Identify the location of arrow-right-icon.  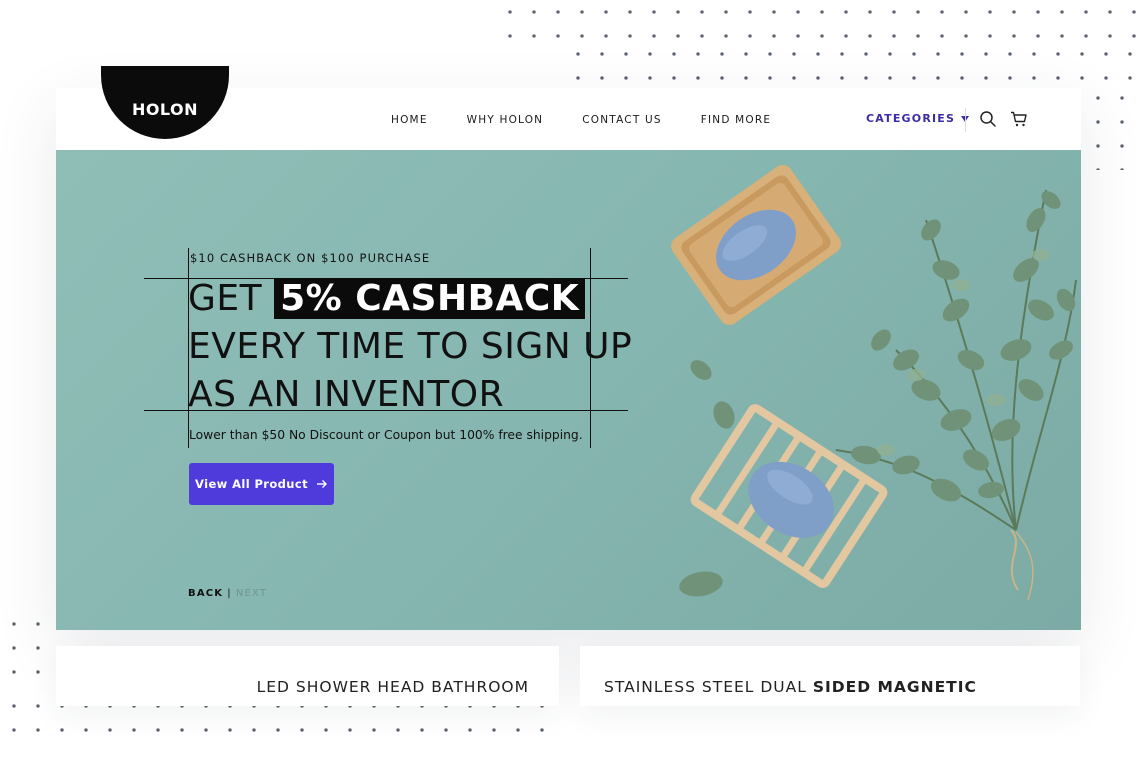
(322, 484).